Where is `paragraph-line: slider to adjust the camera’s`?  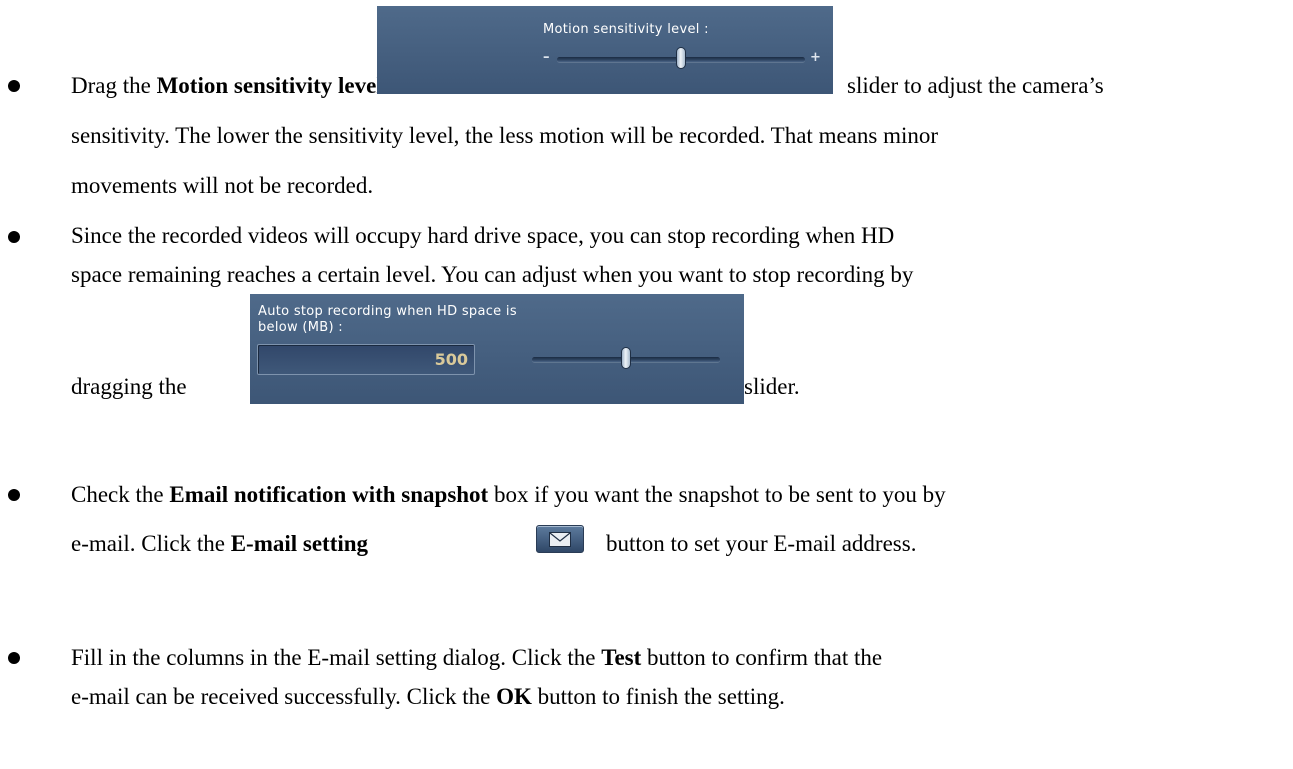
paragraph-line: slider to adjust the camera’s is located at coordinates (975, 86).